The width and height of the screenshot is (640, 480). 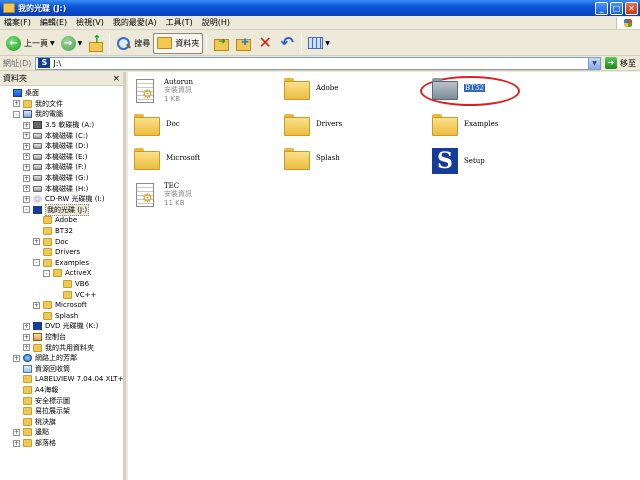 What do you see at coordinates (72, 43) in the screenshot?
I see `forward-button: → ▼` at bounding box center [72, 43].